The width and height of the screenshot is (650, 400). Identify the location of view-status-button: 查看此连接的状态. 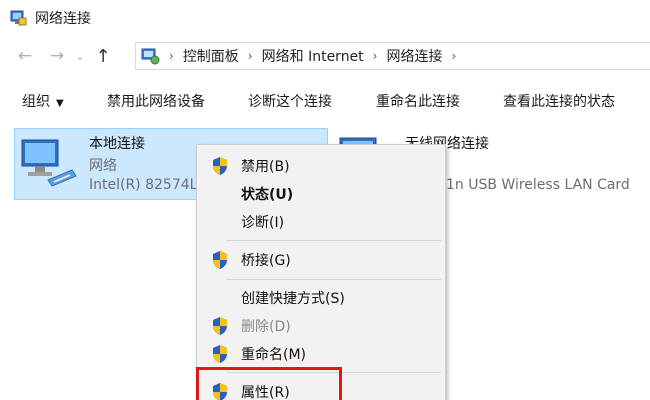
(559, 101).